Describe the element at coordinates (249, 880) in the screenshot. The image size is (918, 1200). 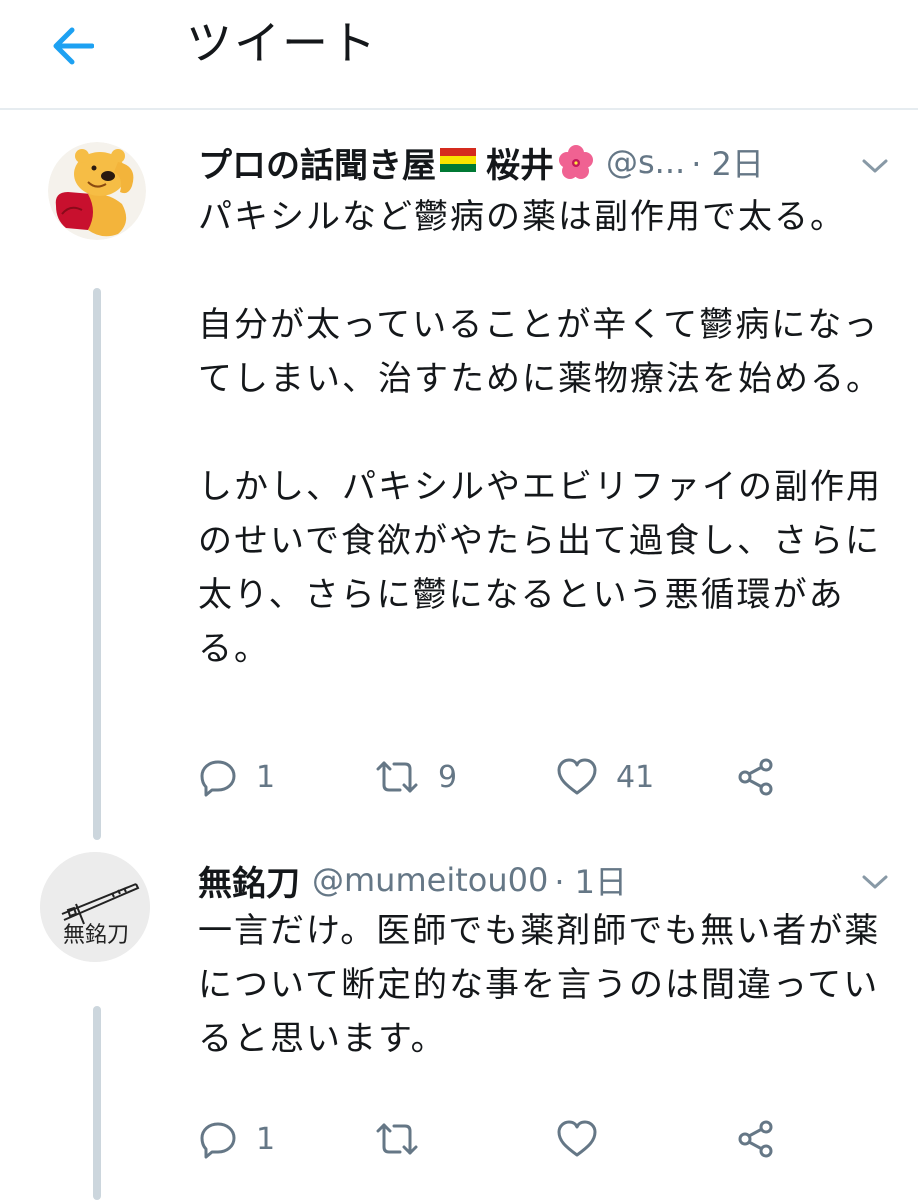
I see `display-name: 無銘刀` at that location.